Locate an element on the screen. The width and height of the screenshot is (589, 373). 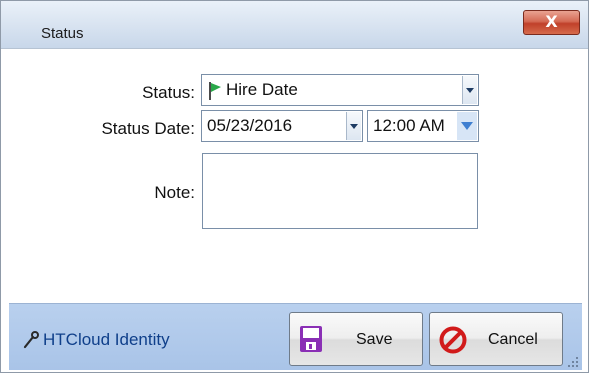
close-icon: X is located at coordinates (551, 21).